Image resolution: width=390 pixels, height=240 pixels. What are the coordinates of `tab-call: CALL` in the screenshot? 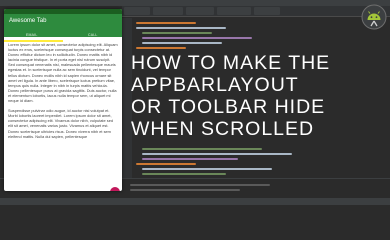 It's located at (93, 35).